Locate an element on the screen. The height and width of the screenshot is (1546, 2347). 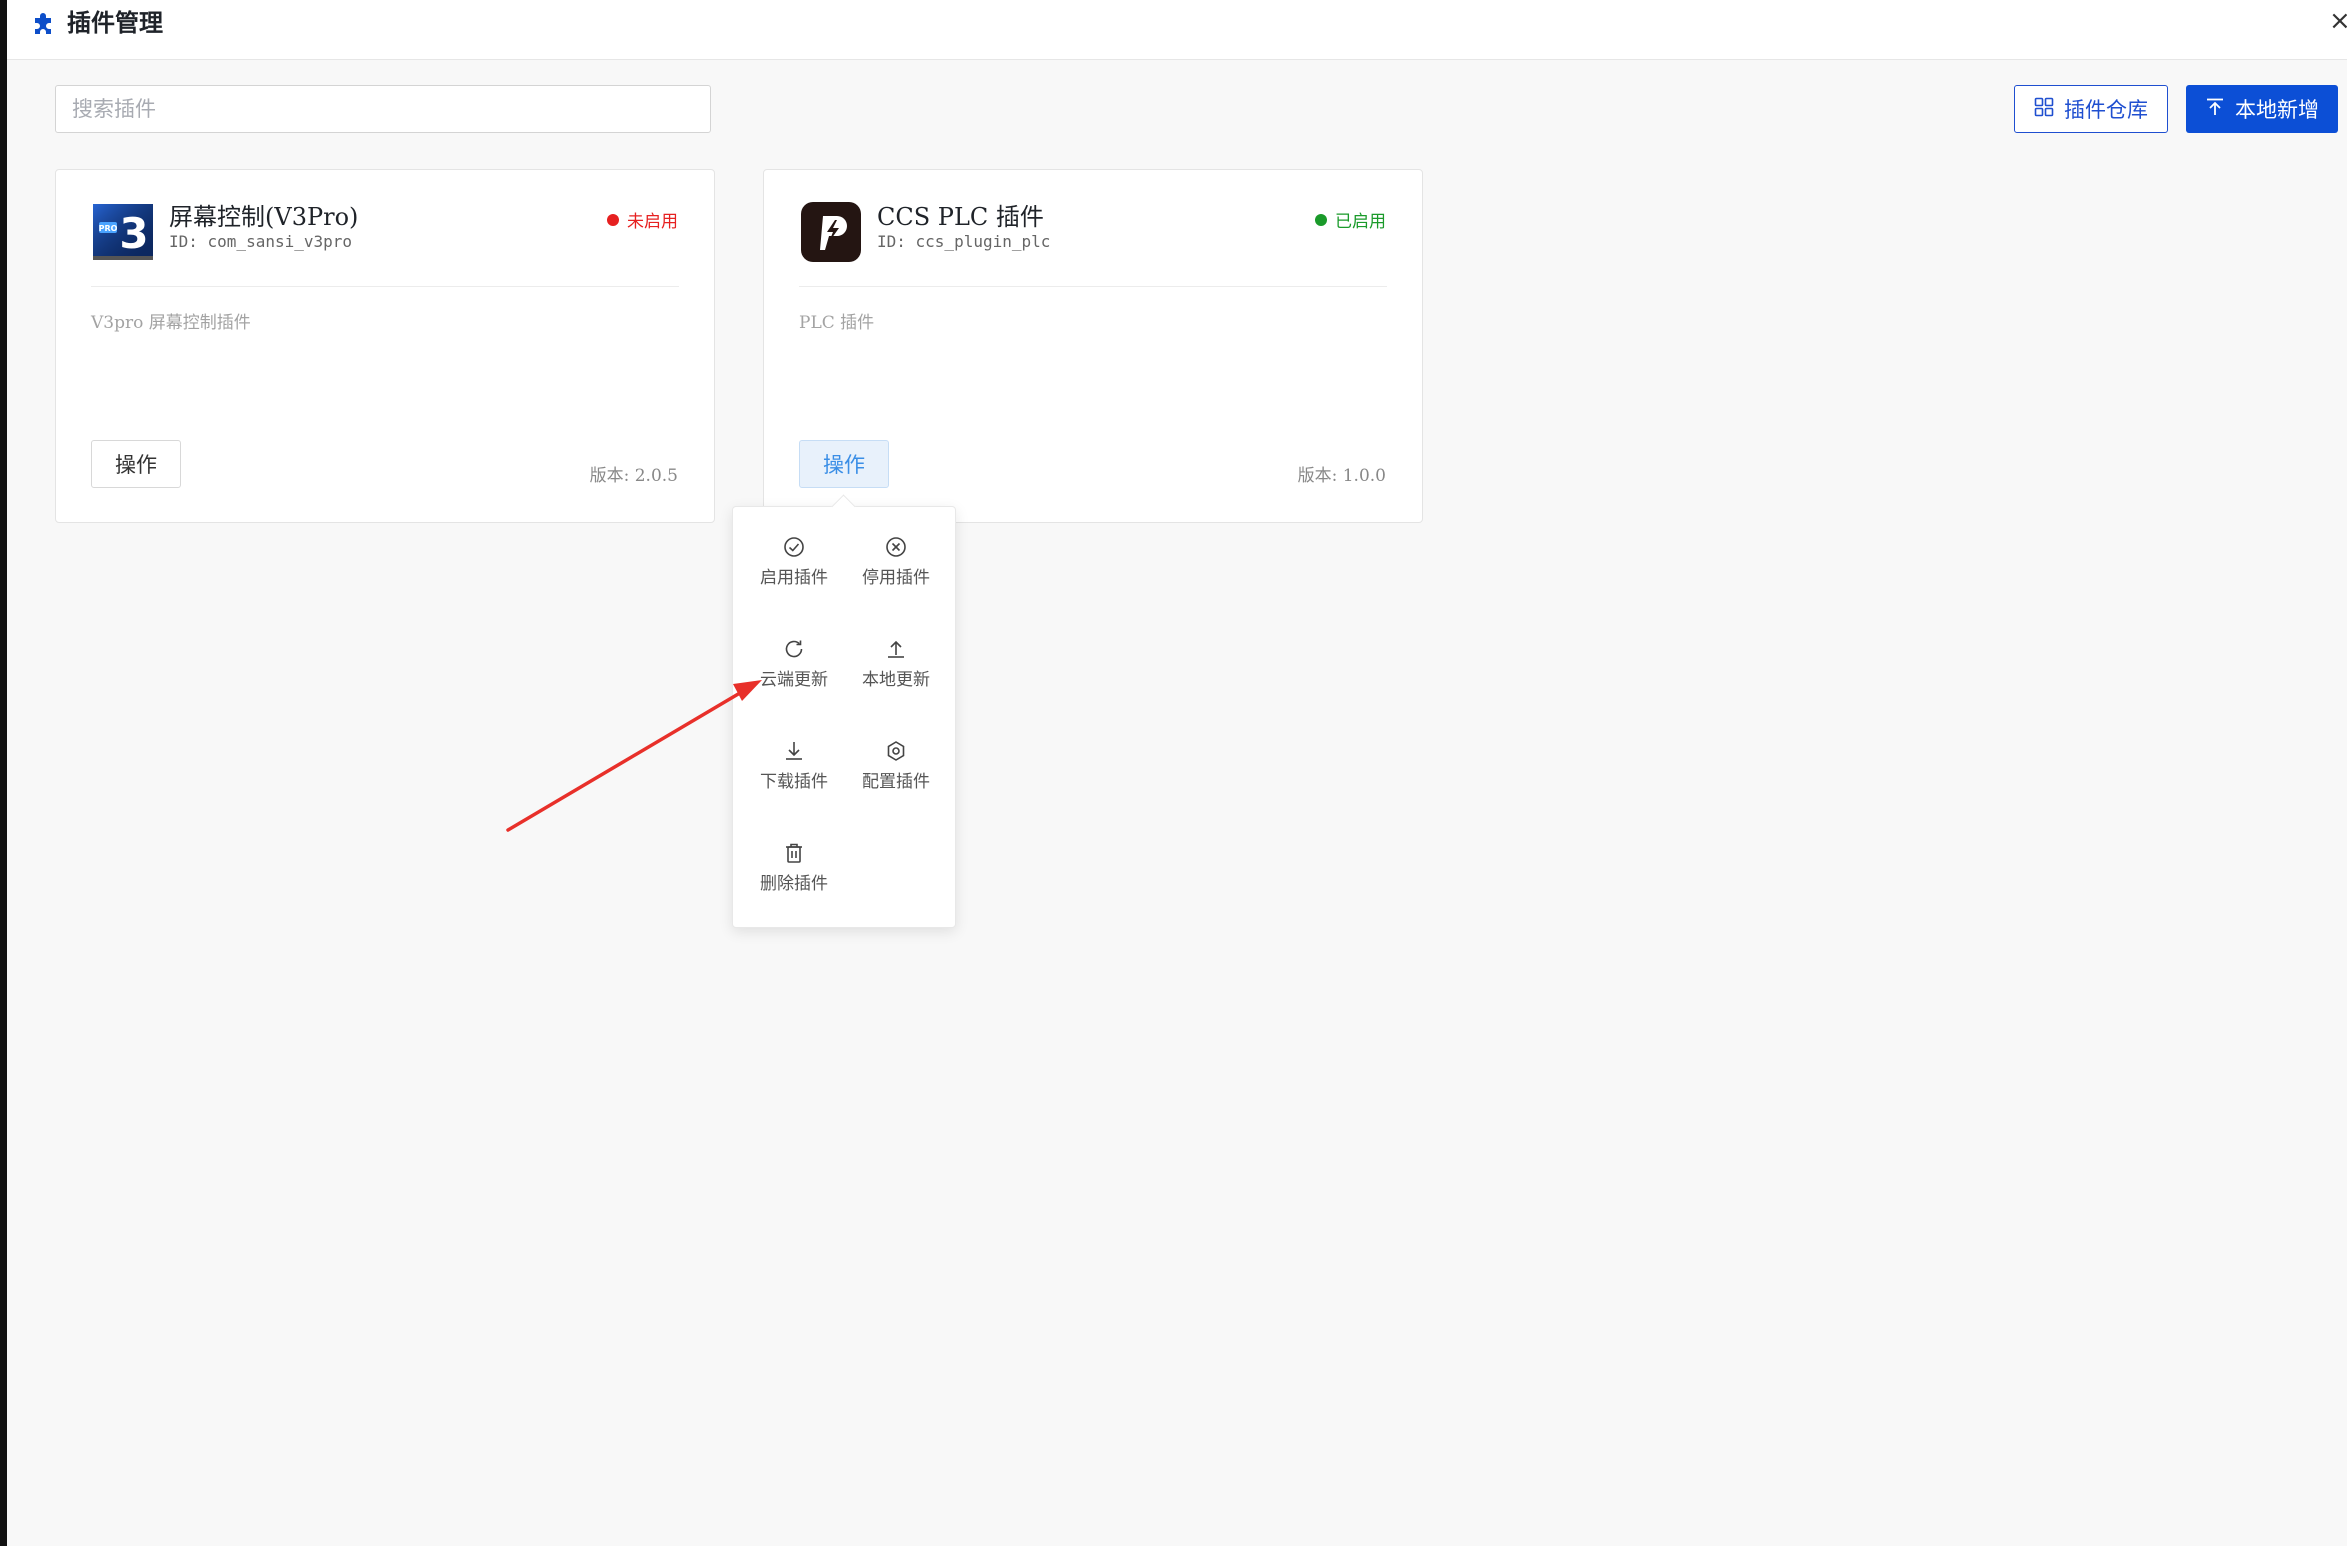
puzzle-icon is located at coordinates (45, 23).